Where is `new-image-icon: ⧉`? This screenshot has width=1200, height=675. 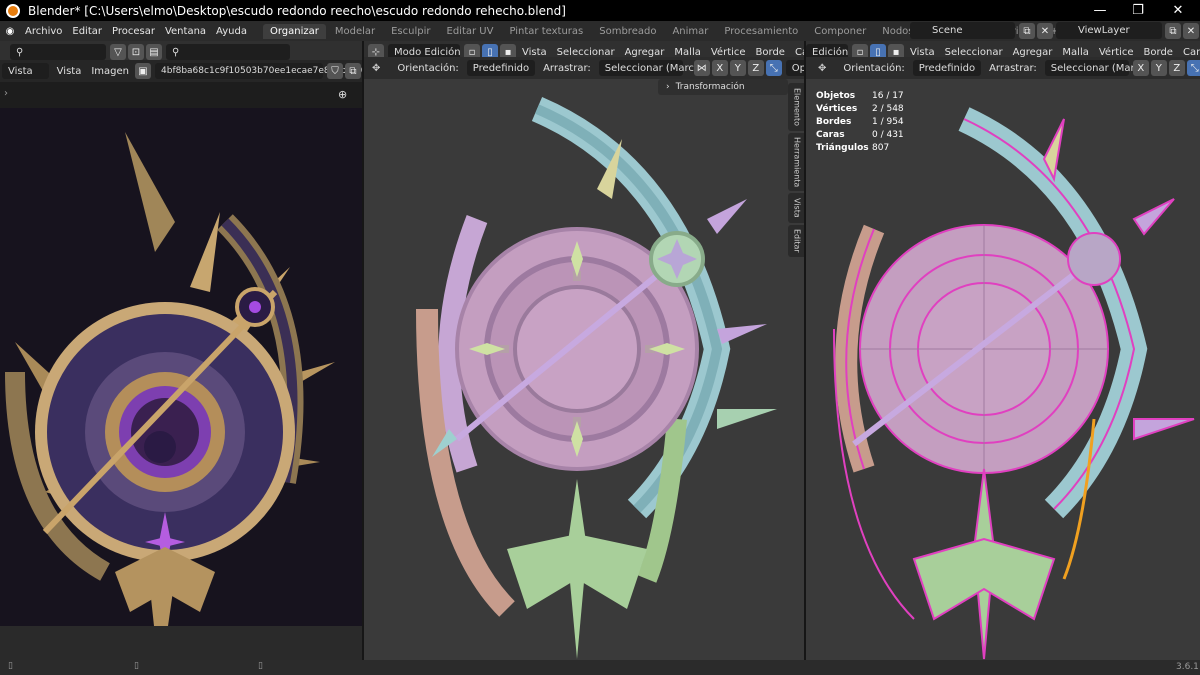
new-image-icon: ⧉ is located at coordinates (353, 71).